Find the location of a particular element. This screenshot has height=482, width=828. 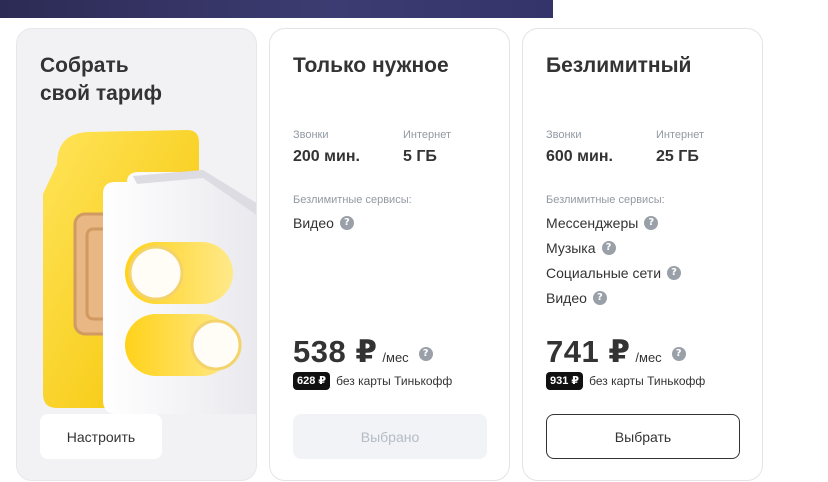

top-banner is located at coordinates (276, 9).